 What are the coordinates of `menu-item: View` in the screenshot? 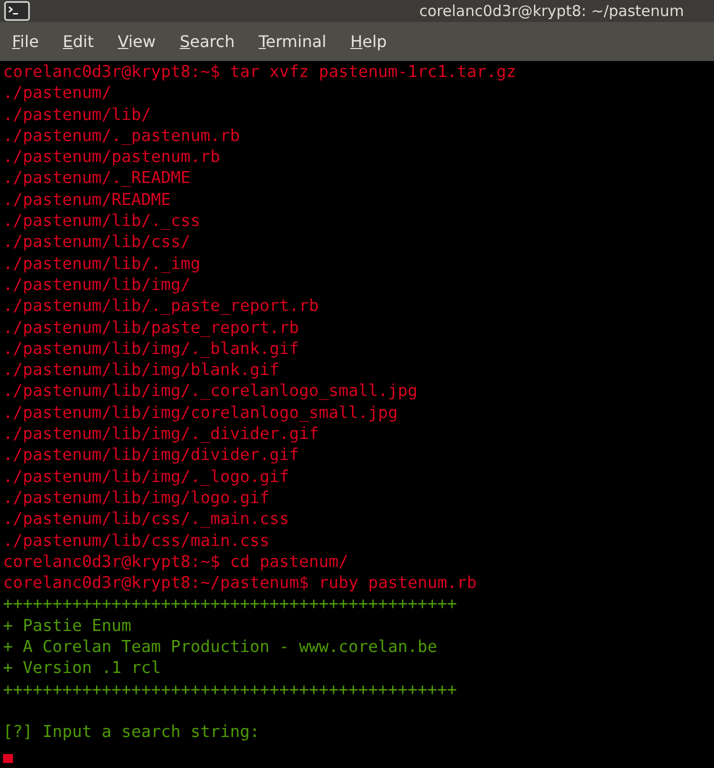 It's located at (137, 41).